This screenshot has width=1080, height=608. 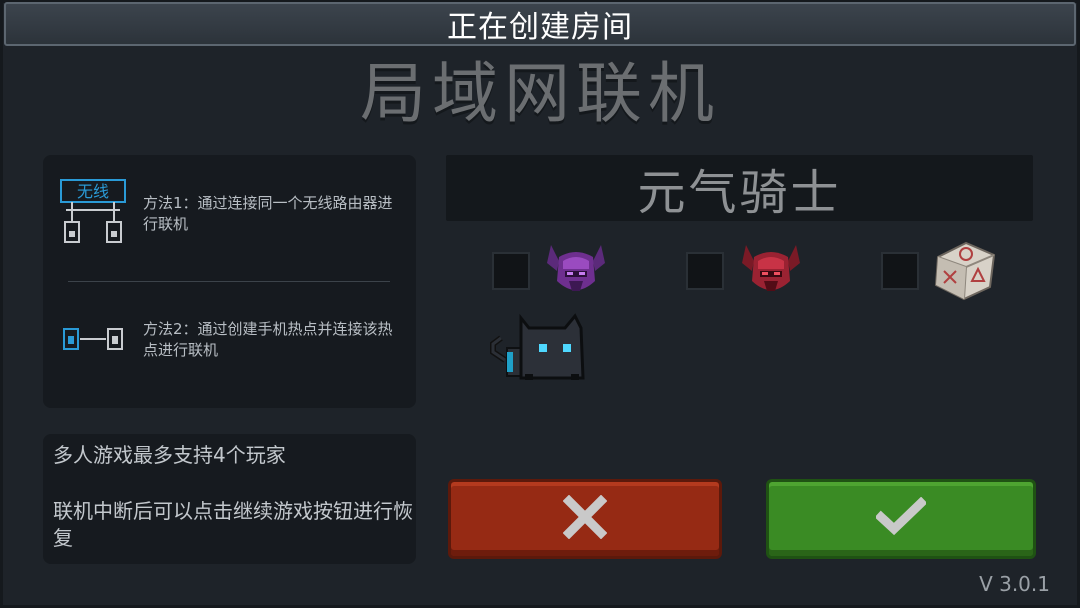 I want to click on purple-horned-helmet-icon, so click(x=576, y=273).